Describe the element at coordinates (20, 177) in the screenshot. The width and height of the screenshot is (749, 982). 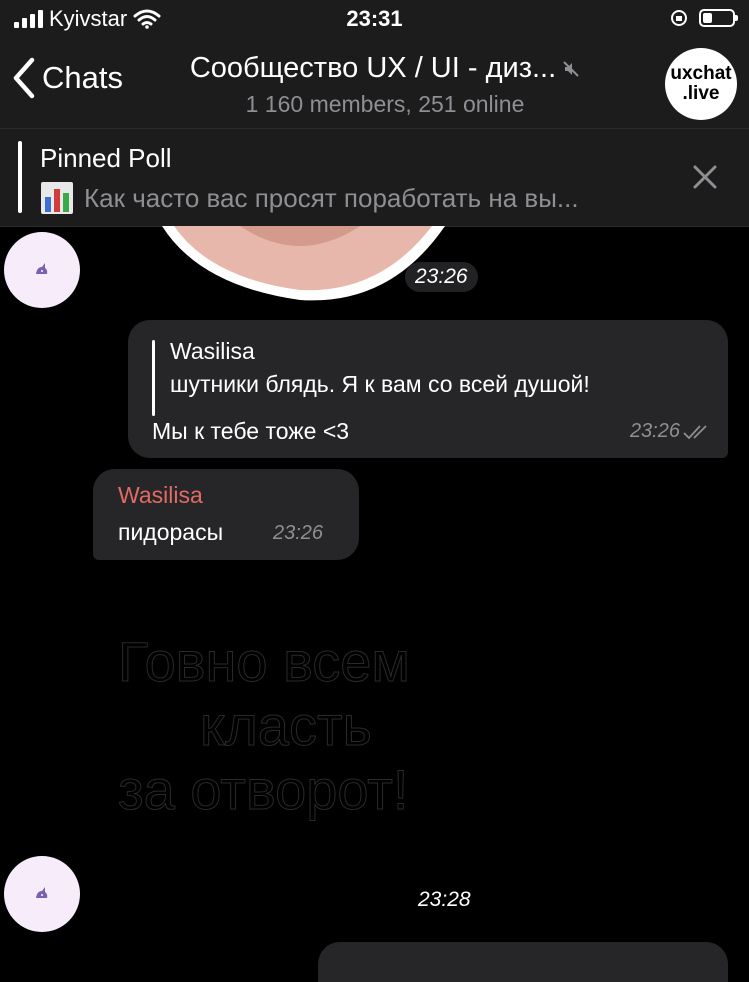
I see `pinned-bar` at that location.